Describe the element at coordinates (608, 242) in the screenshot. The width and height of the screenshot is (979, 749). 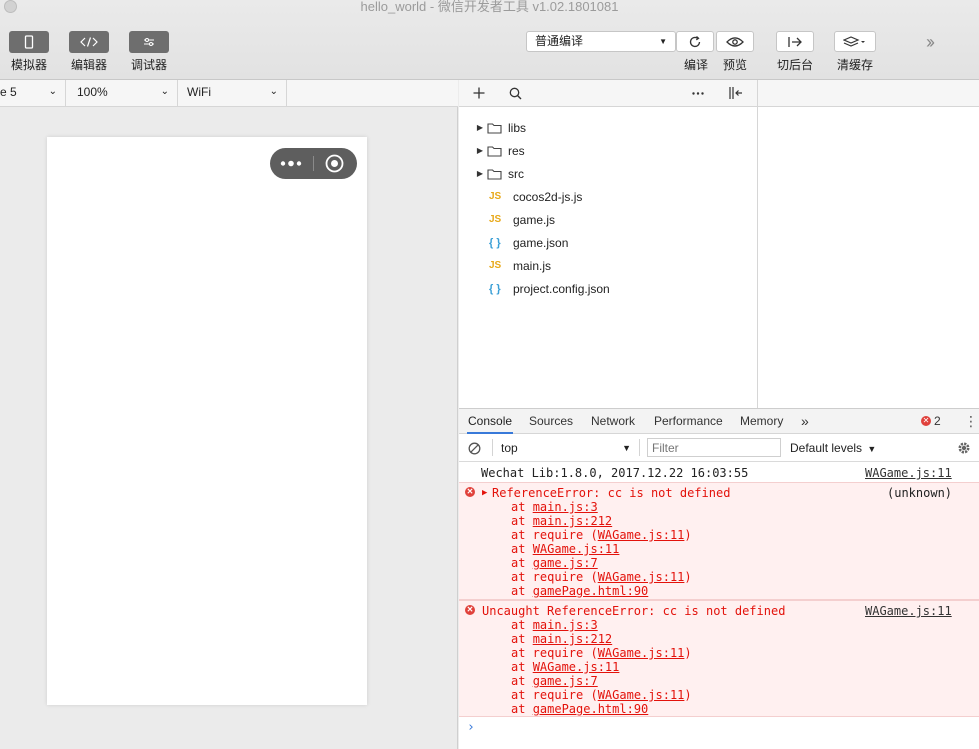
I see `tree-item-game-json: { } game.json` at that location.